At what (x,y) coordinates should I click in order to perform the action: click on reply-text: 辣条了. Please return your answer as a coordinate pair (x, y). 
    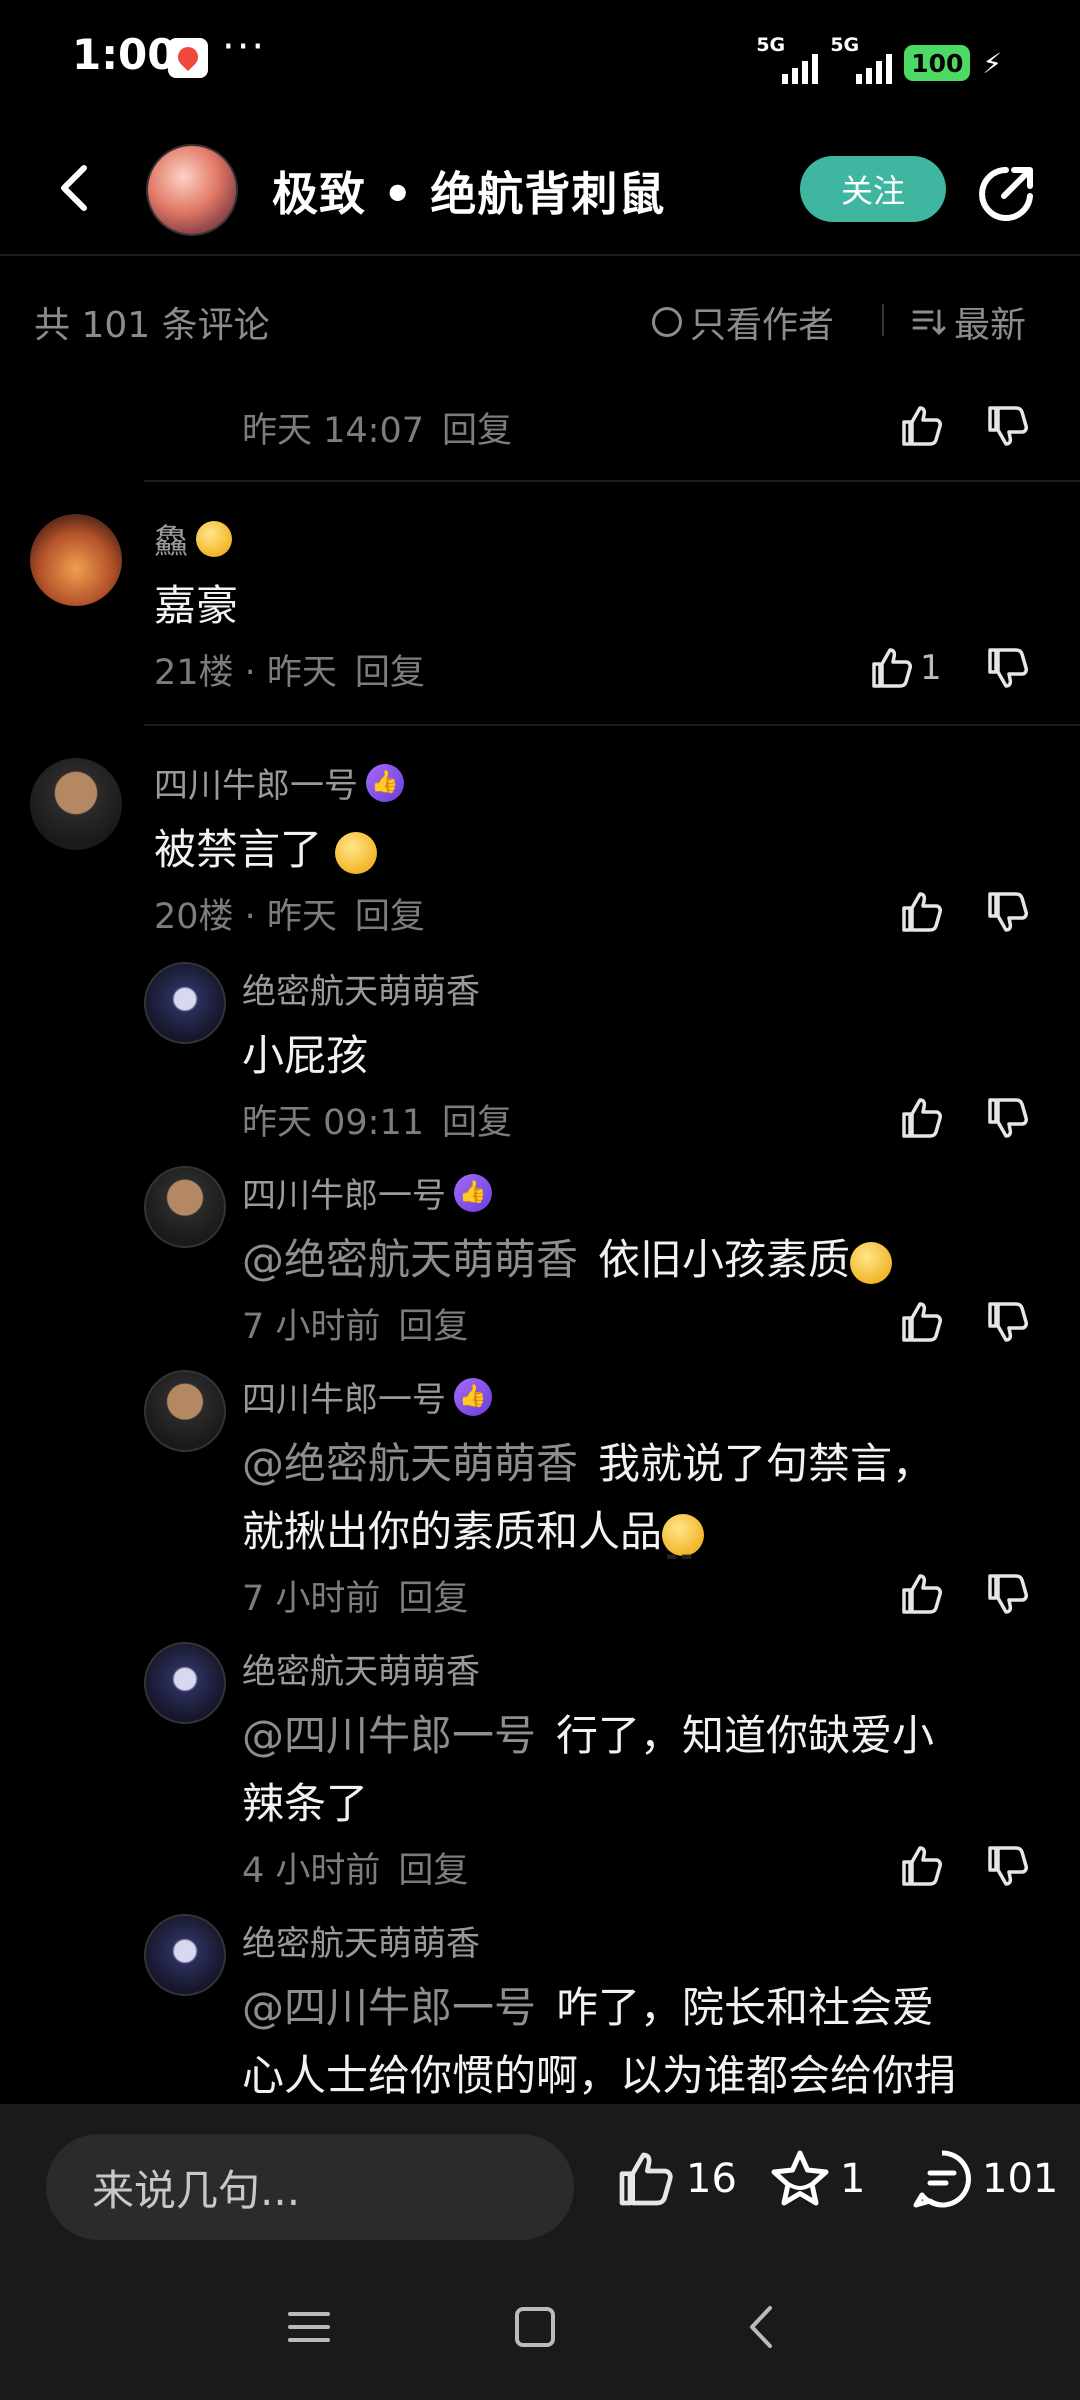
    Looking at the image, I should click on (305, 1803).